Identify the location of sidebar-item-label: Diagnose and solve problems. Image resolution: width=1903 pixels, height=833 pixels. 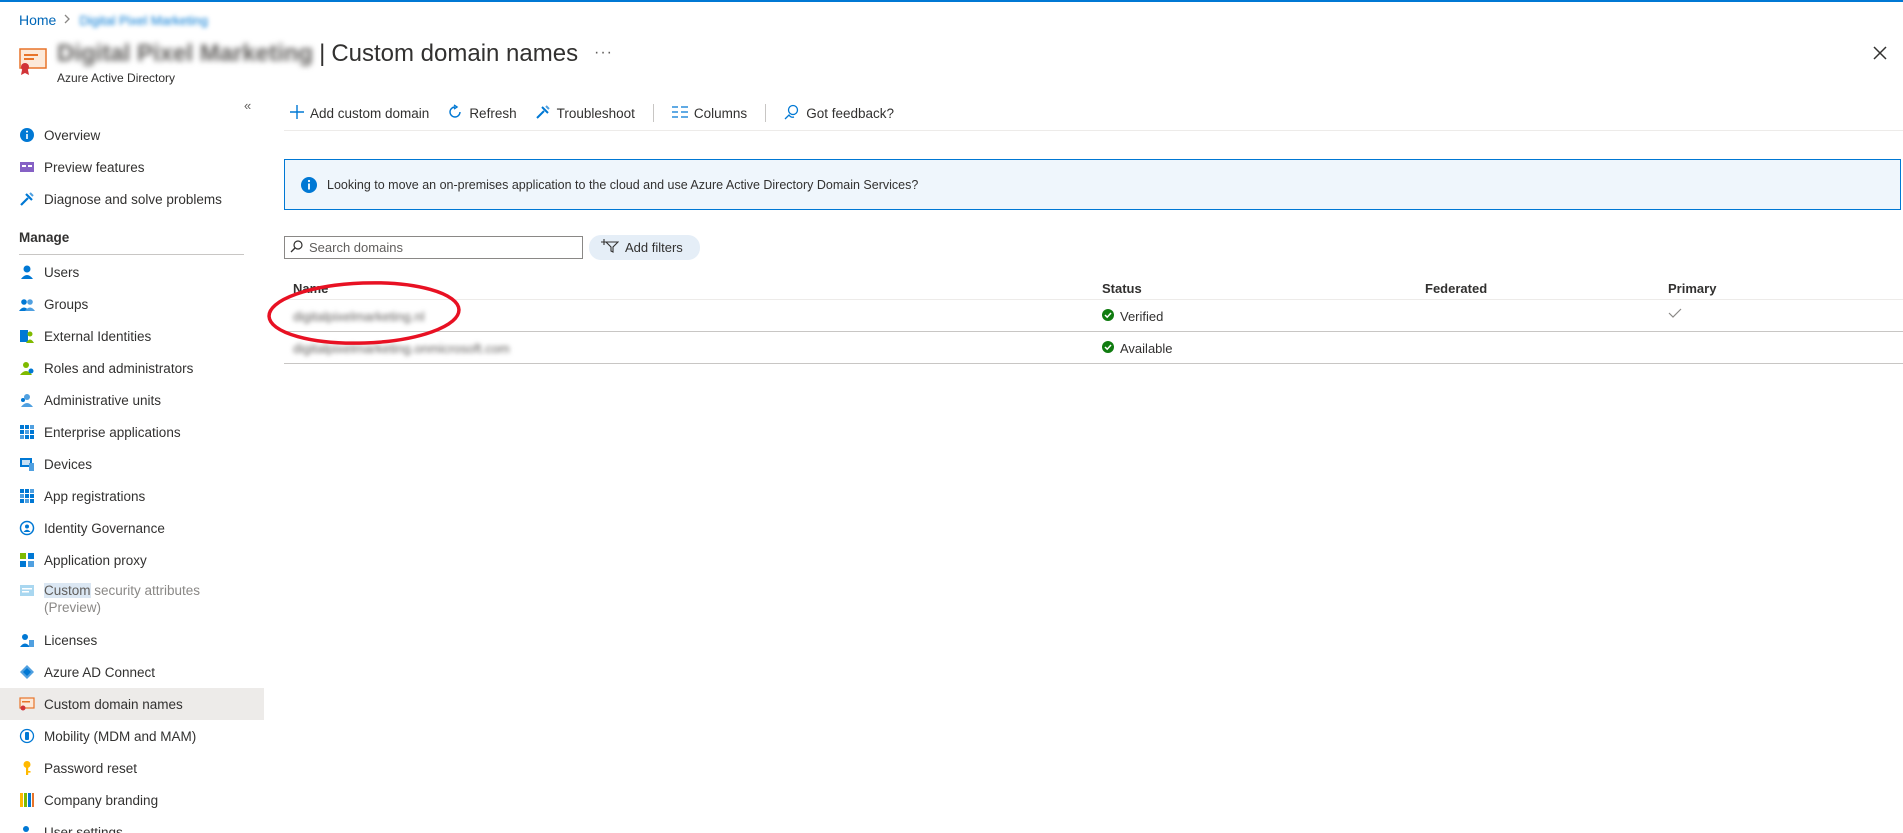
(133, 199).